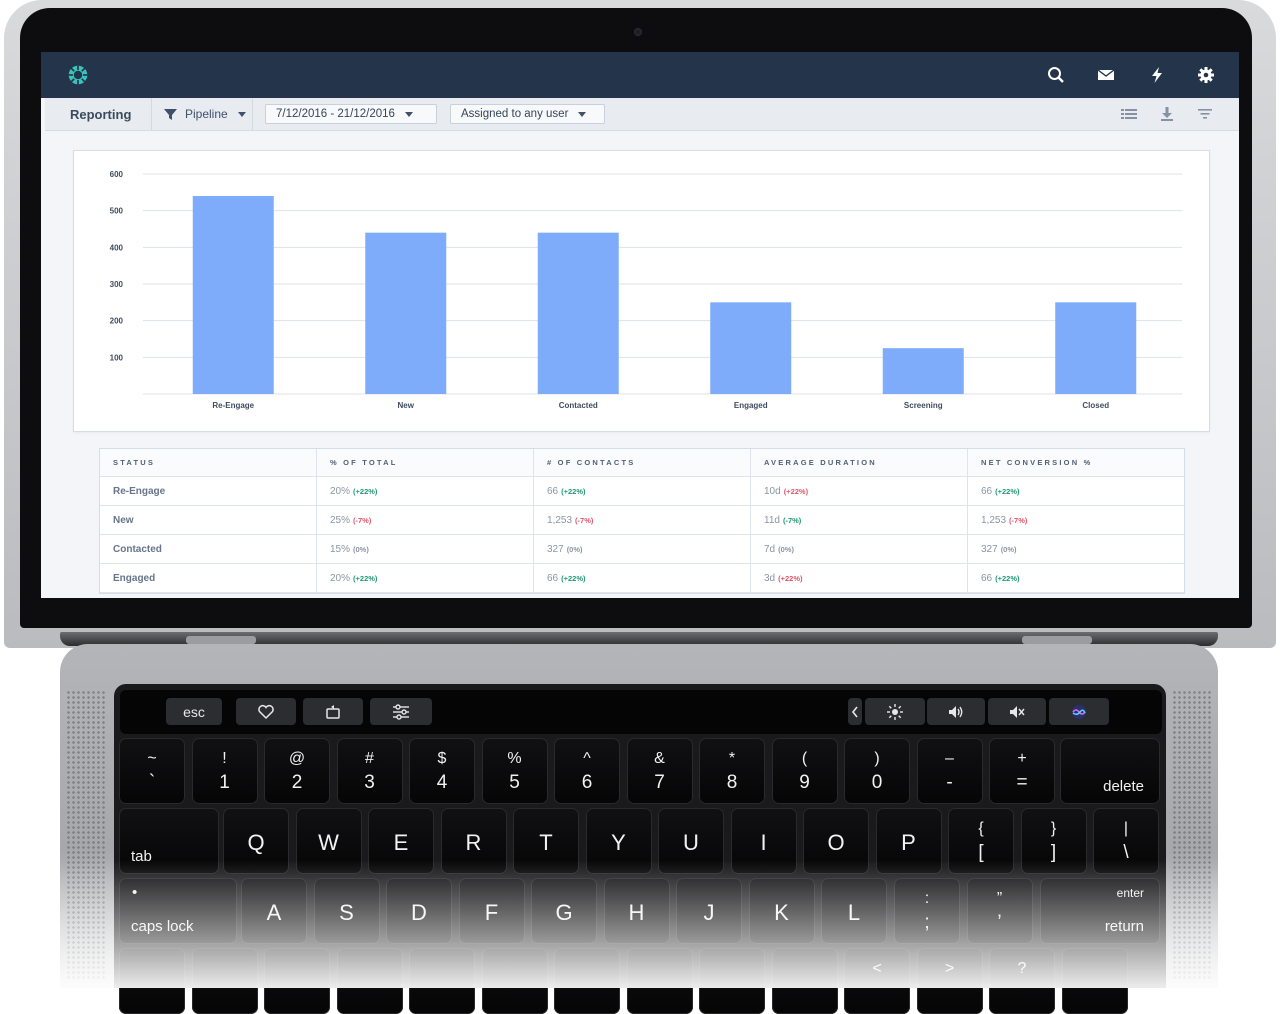  Describe the element at coordinates (1157, 75) in the screenshot. I see `bolt-icon` at that location.